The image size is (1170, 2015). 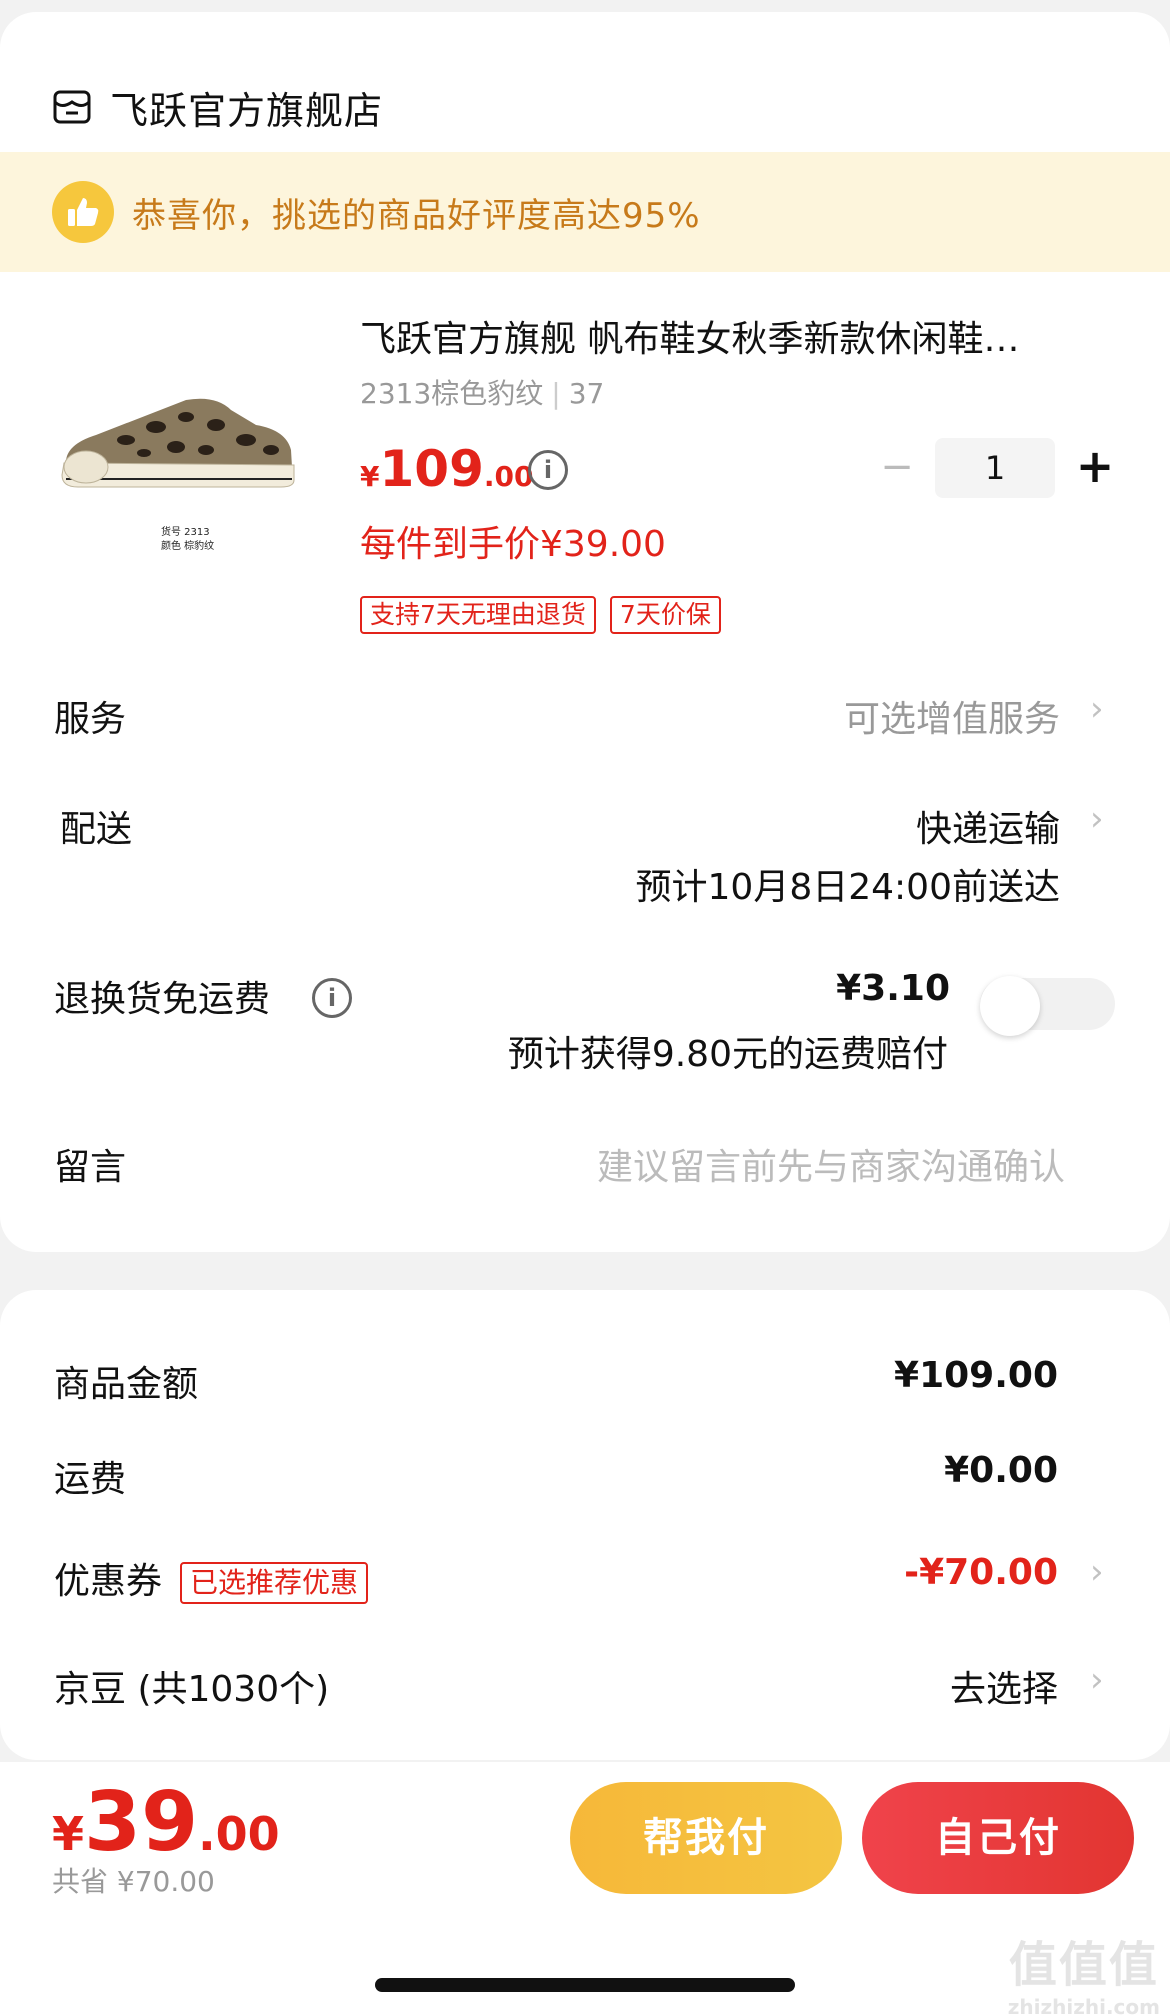 I want to click on product-image: 货号 2313 颜色 棕豹纹, so click(x=186, y=500).